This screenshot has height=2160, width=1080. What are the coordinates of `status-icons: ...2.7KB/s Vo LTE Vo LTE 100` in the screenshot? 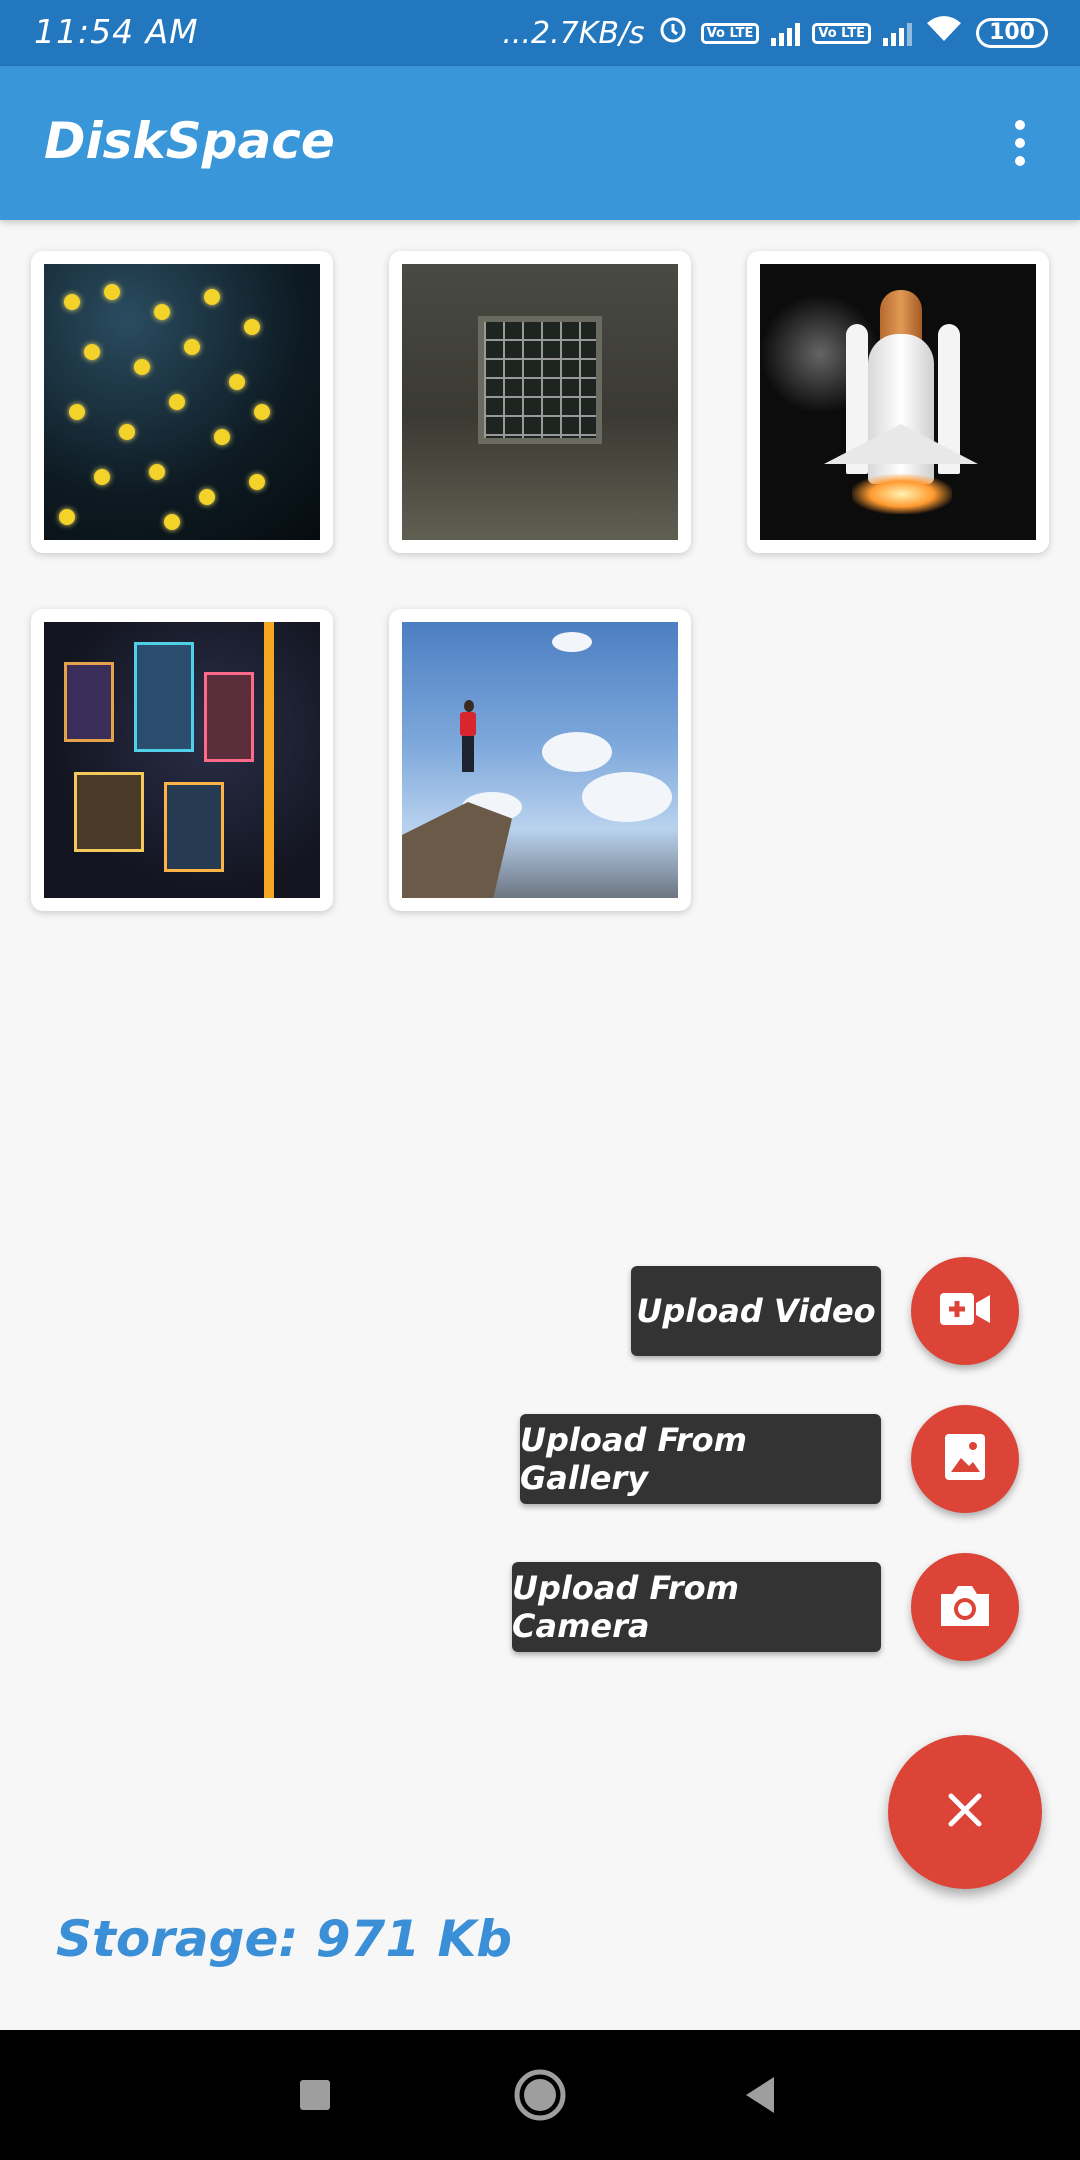 It's located at (775, 33).